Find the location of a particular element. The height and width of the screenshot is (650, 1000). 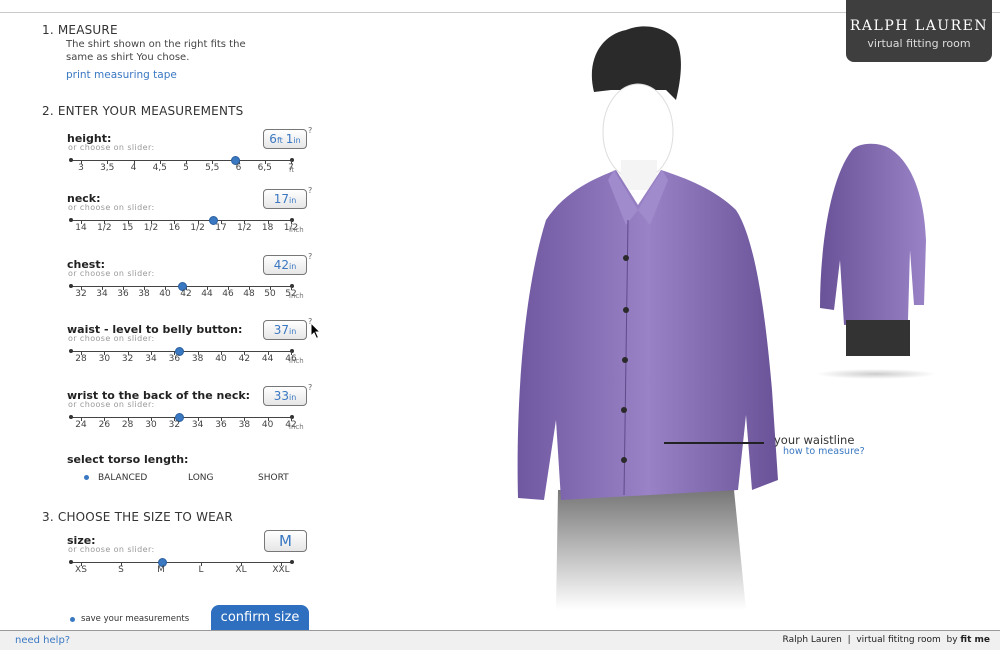

back-shirt is located at coordinates (873, 234).